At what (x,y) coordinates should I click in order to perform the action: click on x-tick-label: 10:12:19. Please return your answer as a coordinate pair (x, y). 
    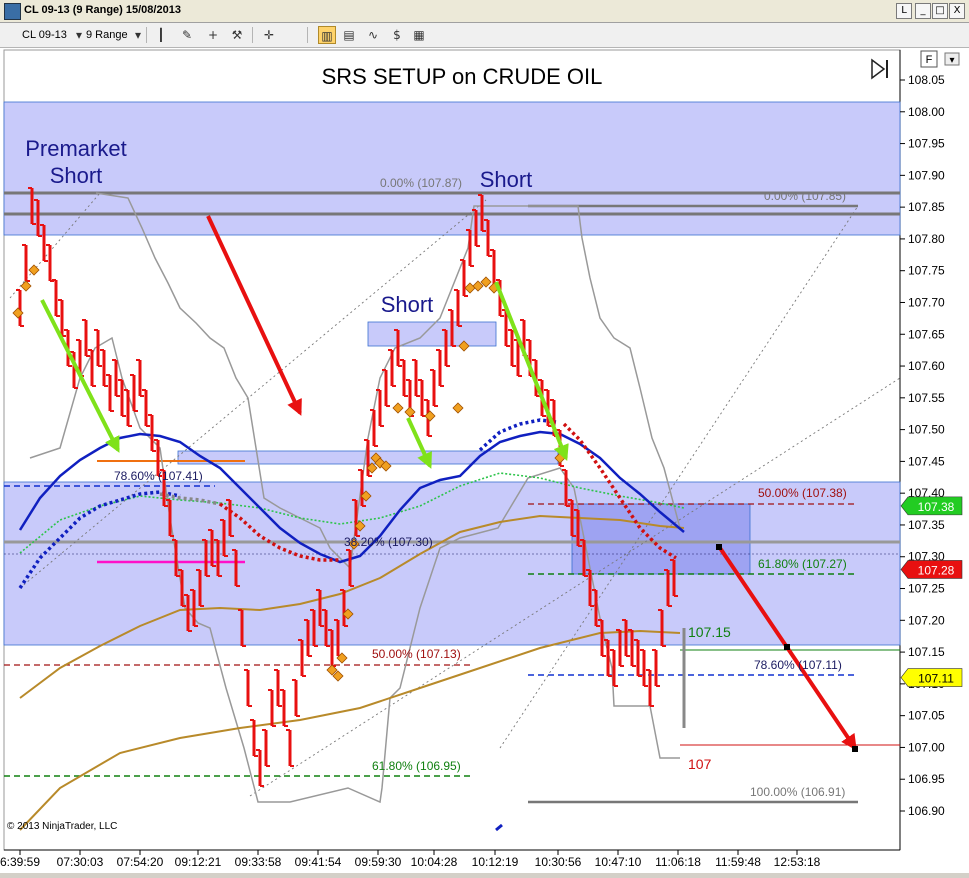
    Looking at the image, I should click on (495, 862).